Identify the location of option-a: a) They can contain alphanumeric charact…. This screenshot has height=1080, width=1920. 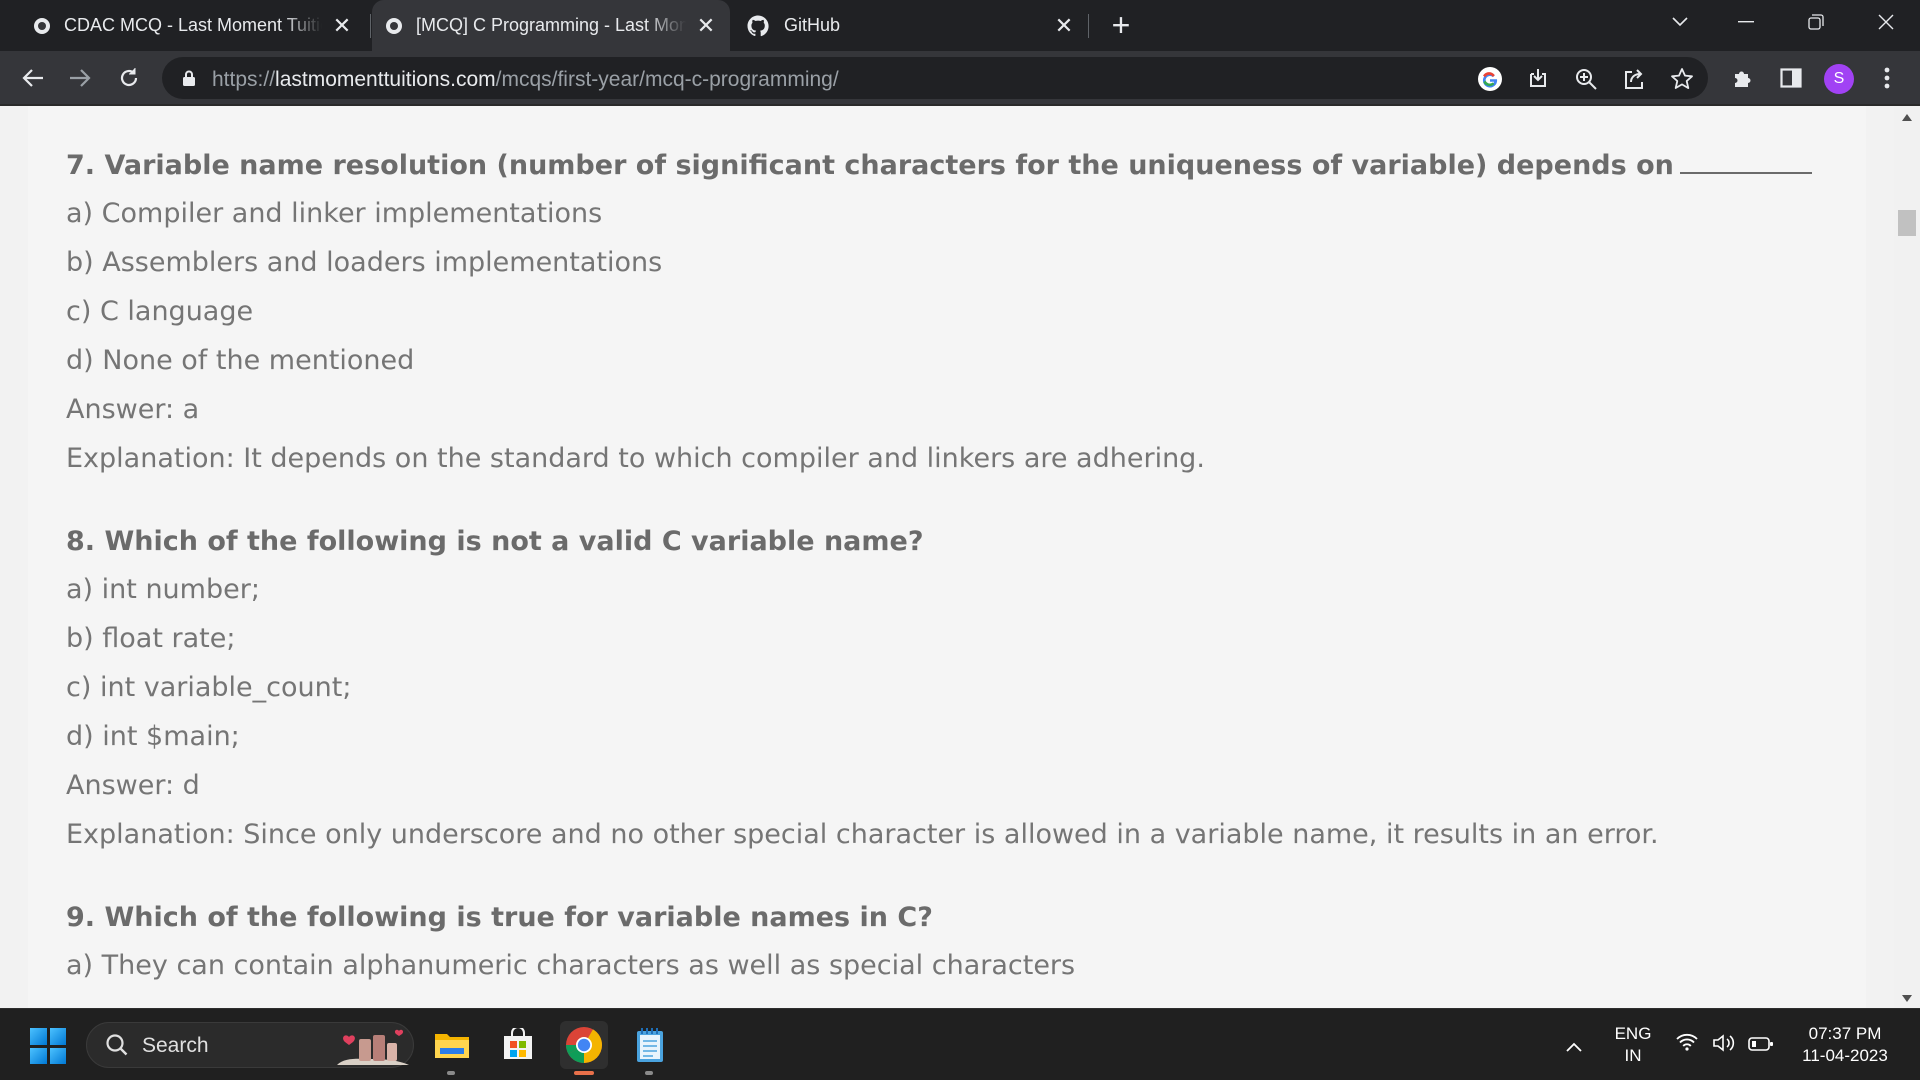
(571, 965).